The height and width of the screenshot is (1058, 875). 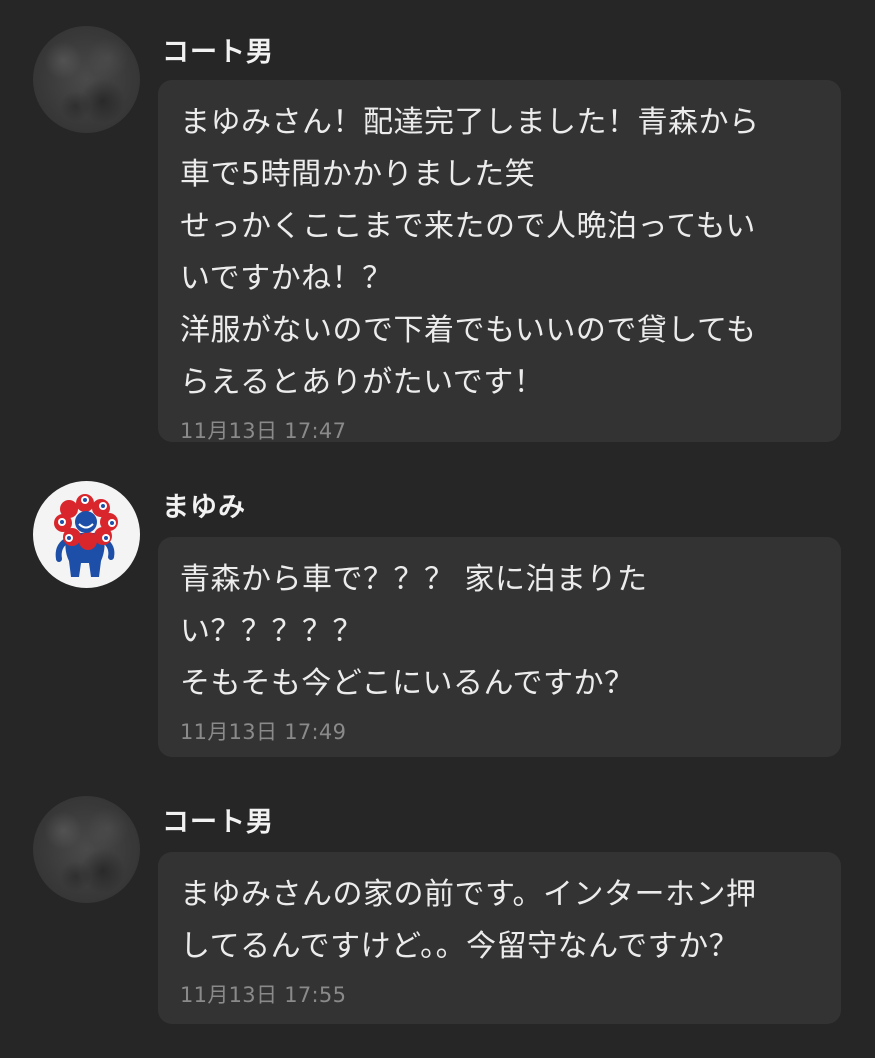 I want to click on message-timestamp: 11月13日 17:49, so click(x=263, y=732).